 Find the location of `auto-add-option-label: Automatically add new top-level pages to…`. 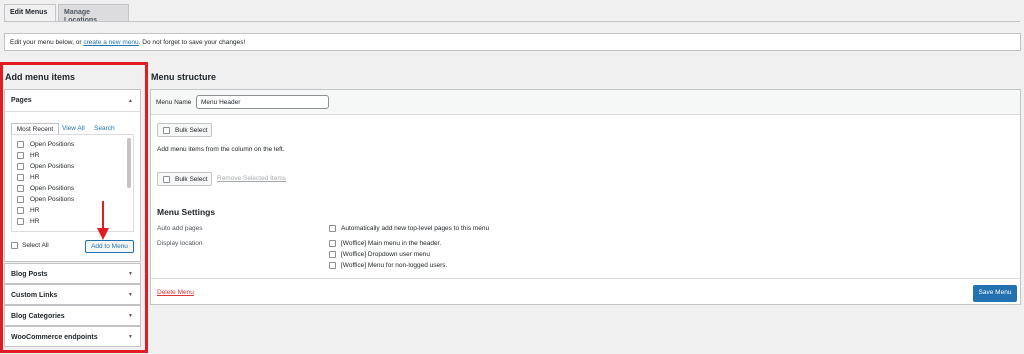

auto-add-option-label: Automatically add new top-level pages to… is located at coordinates (415, 228).